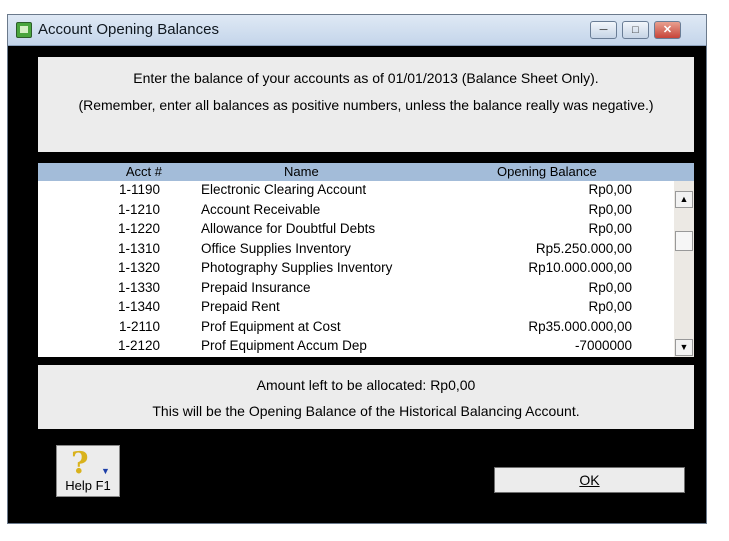 The width and height of the screenshot is (729, 541). Describe the element at coordinates (603, 345) in the screenshot. I see `balance-cell: -7000000` at that location.